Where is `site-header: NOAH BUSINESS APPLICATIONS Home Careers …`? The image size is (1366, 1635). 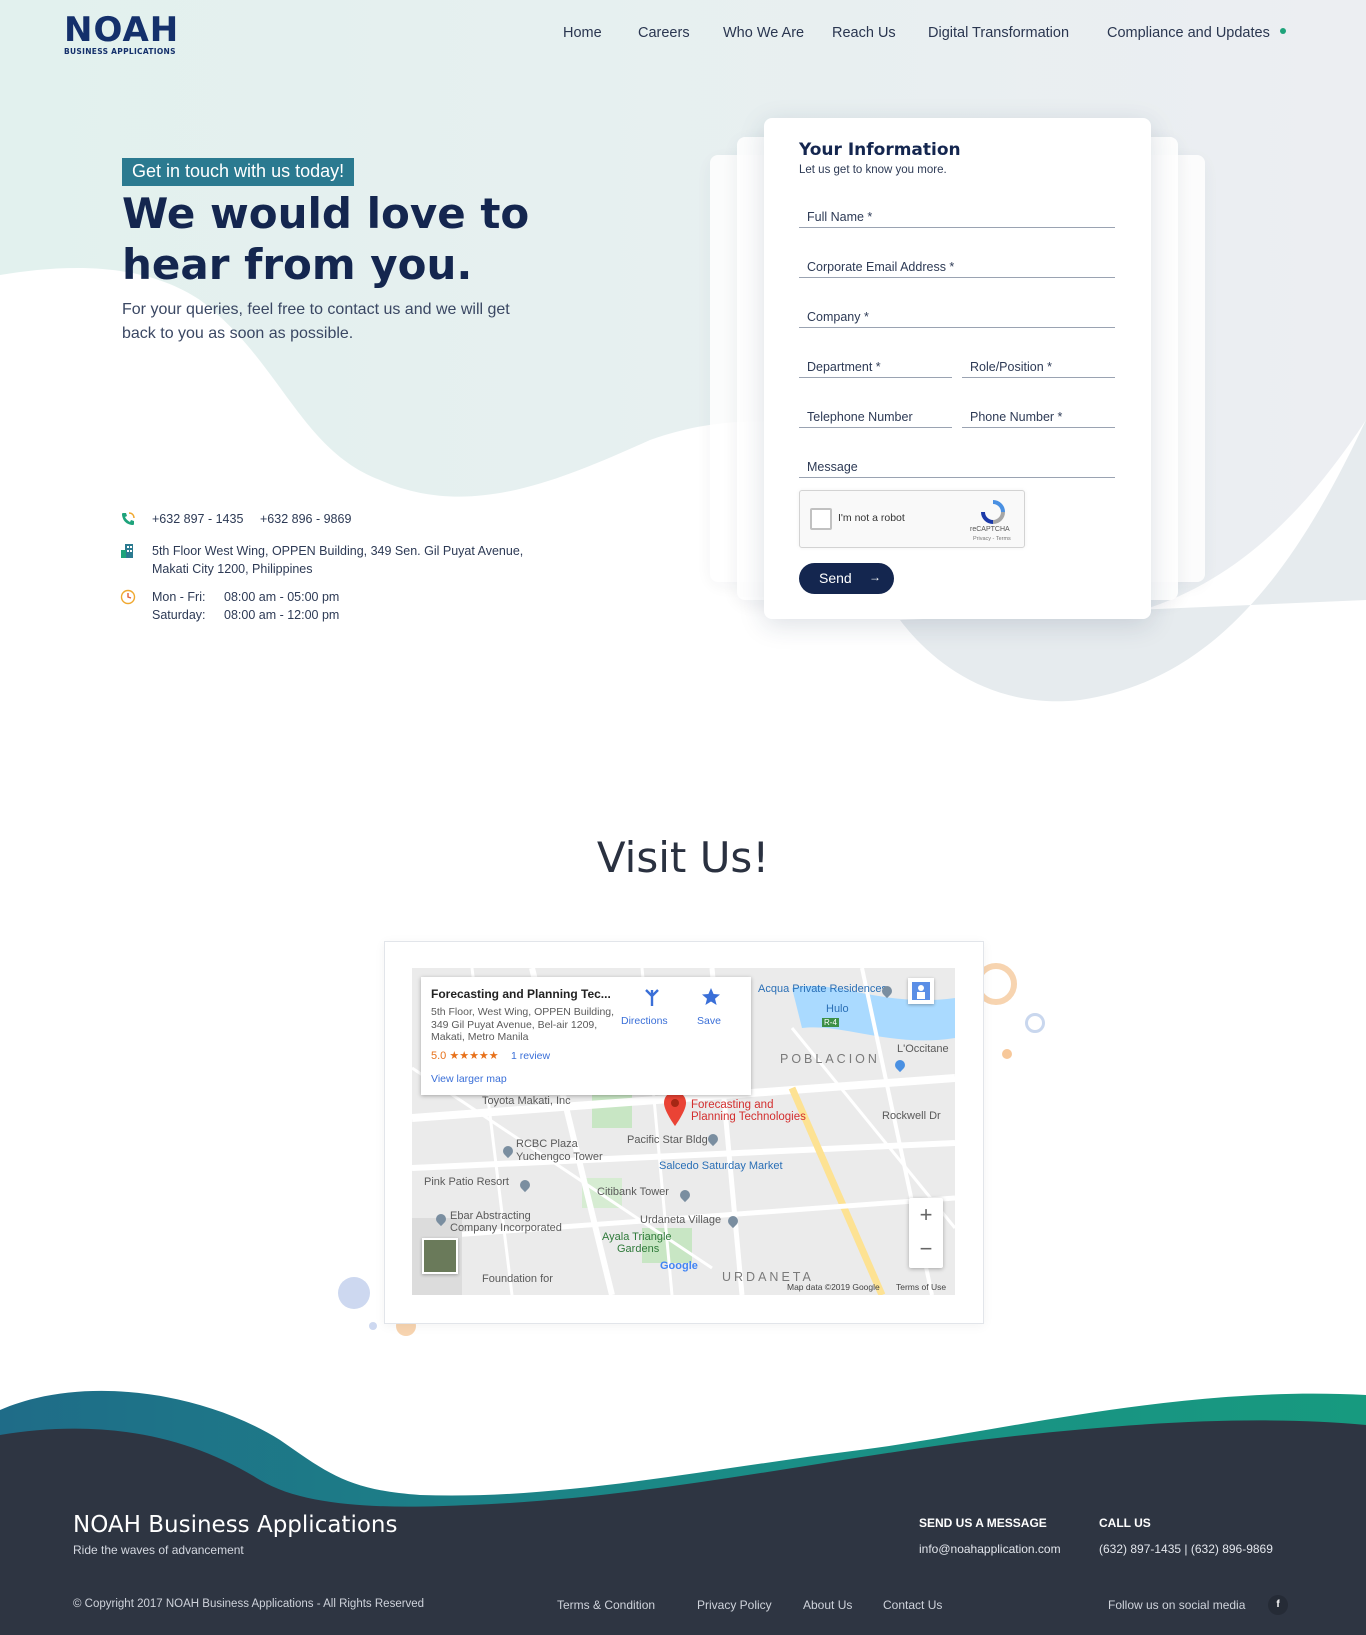
site-header: NOAH BUSINESS APPLICATIONS Home Careers … is located at coordinates (683, 35).